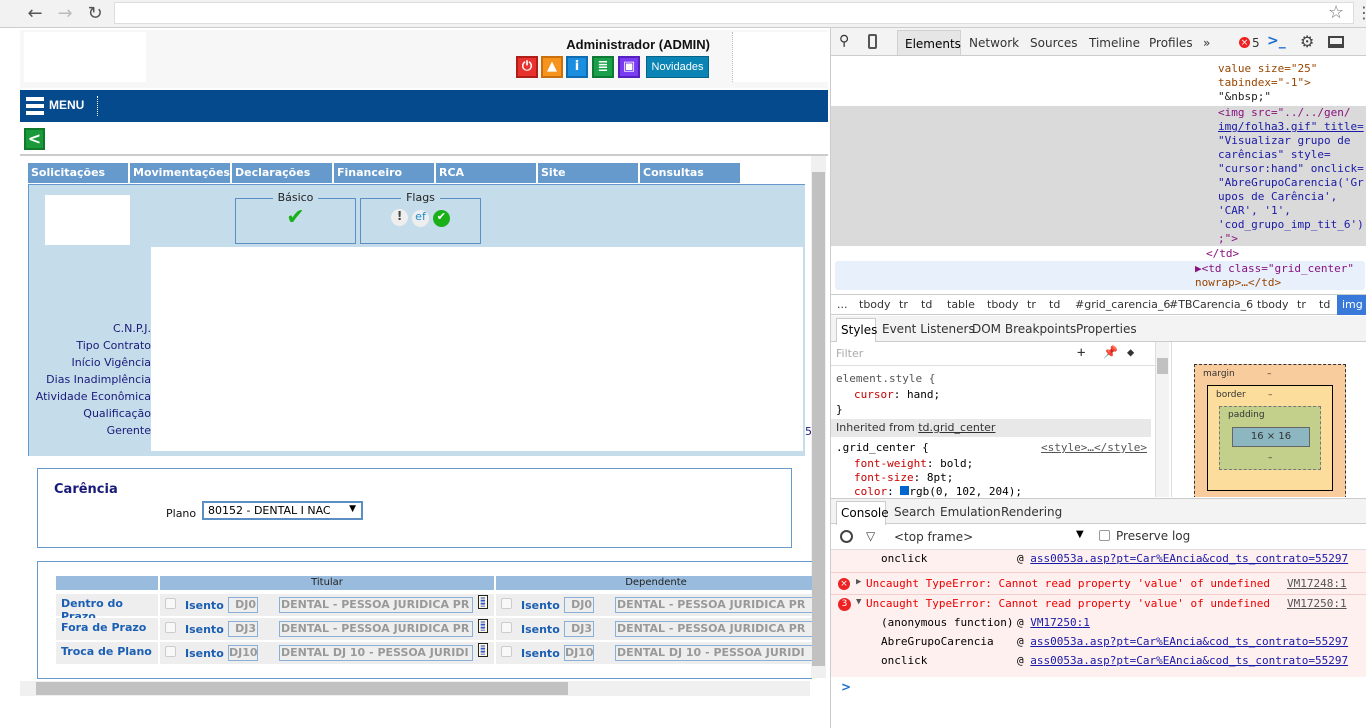 This screenshot has height=728, width=1366. Describe the element at coordinates (1053, 43) in the screenshot. I see `tab-sources: Sources` at that location.